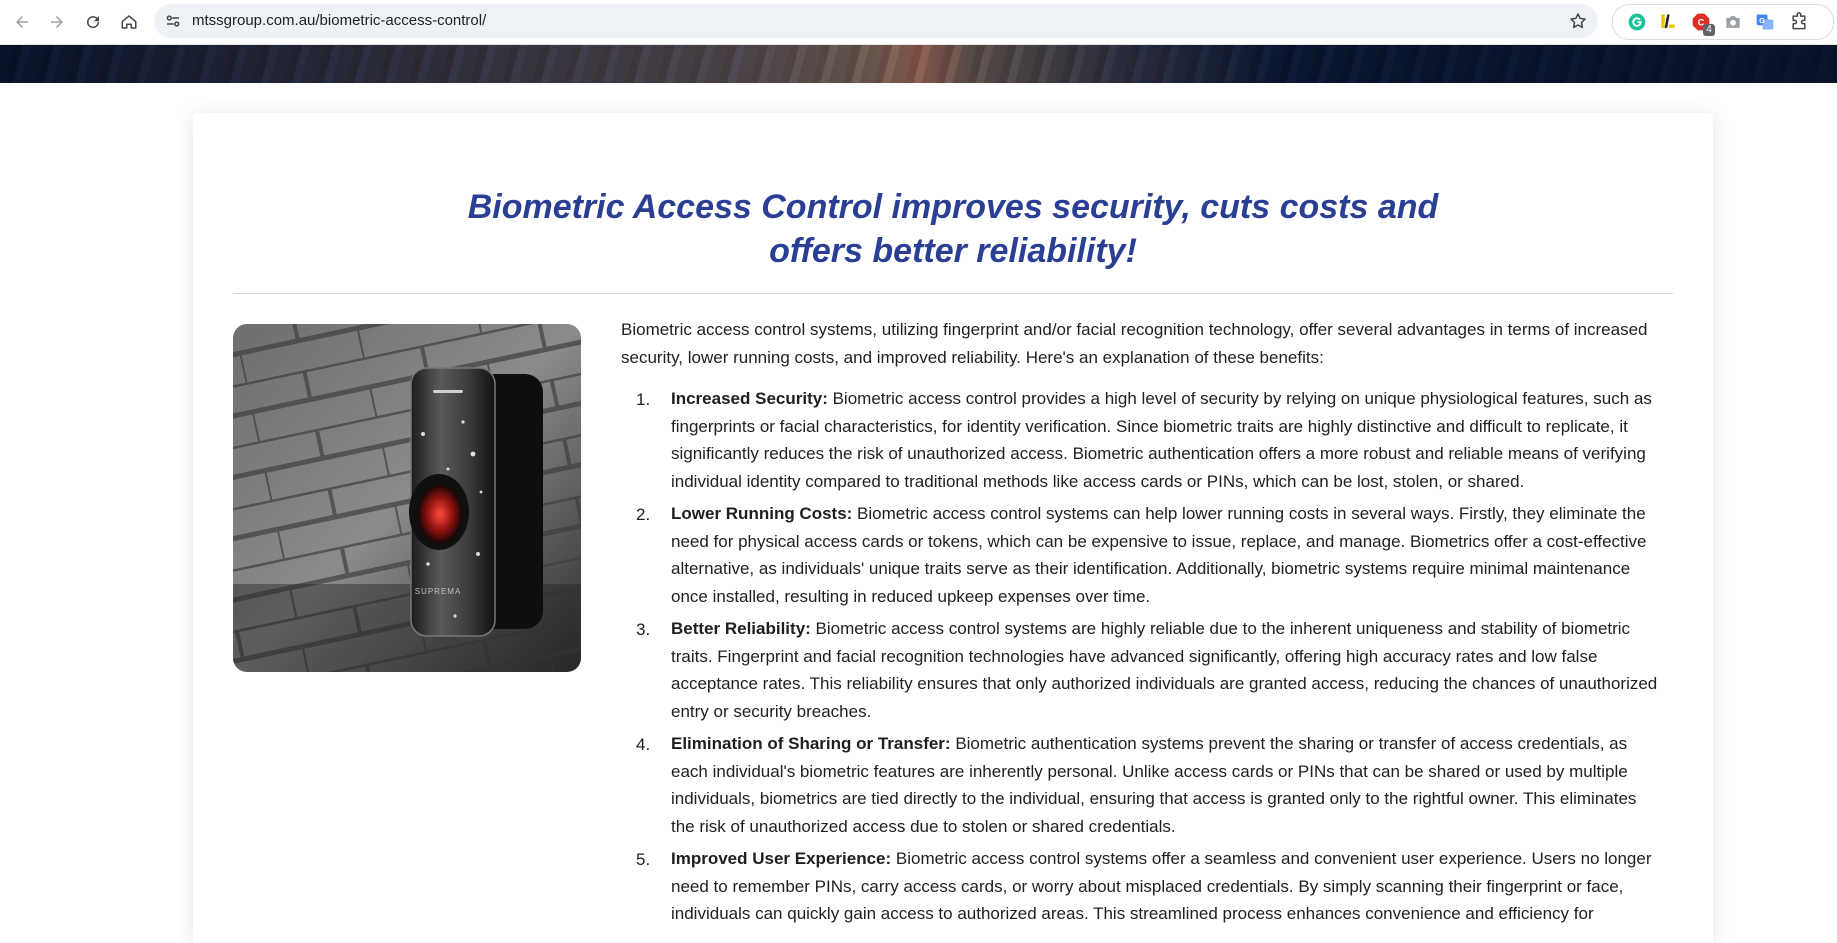  I want to click on forward-arrow-icon, so click(57, 22).